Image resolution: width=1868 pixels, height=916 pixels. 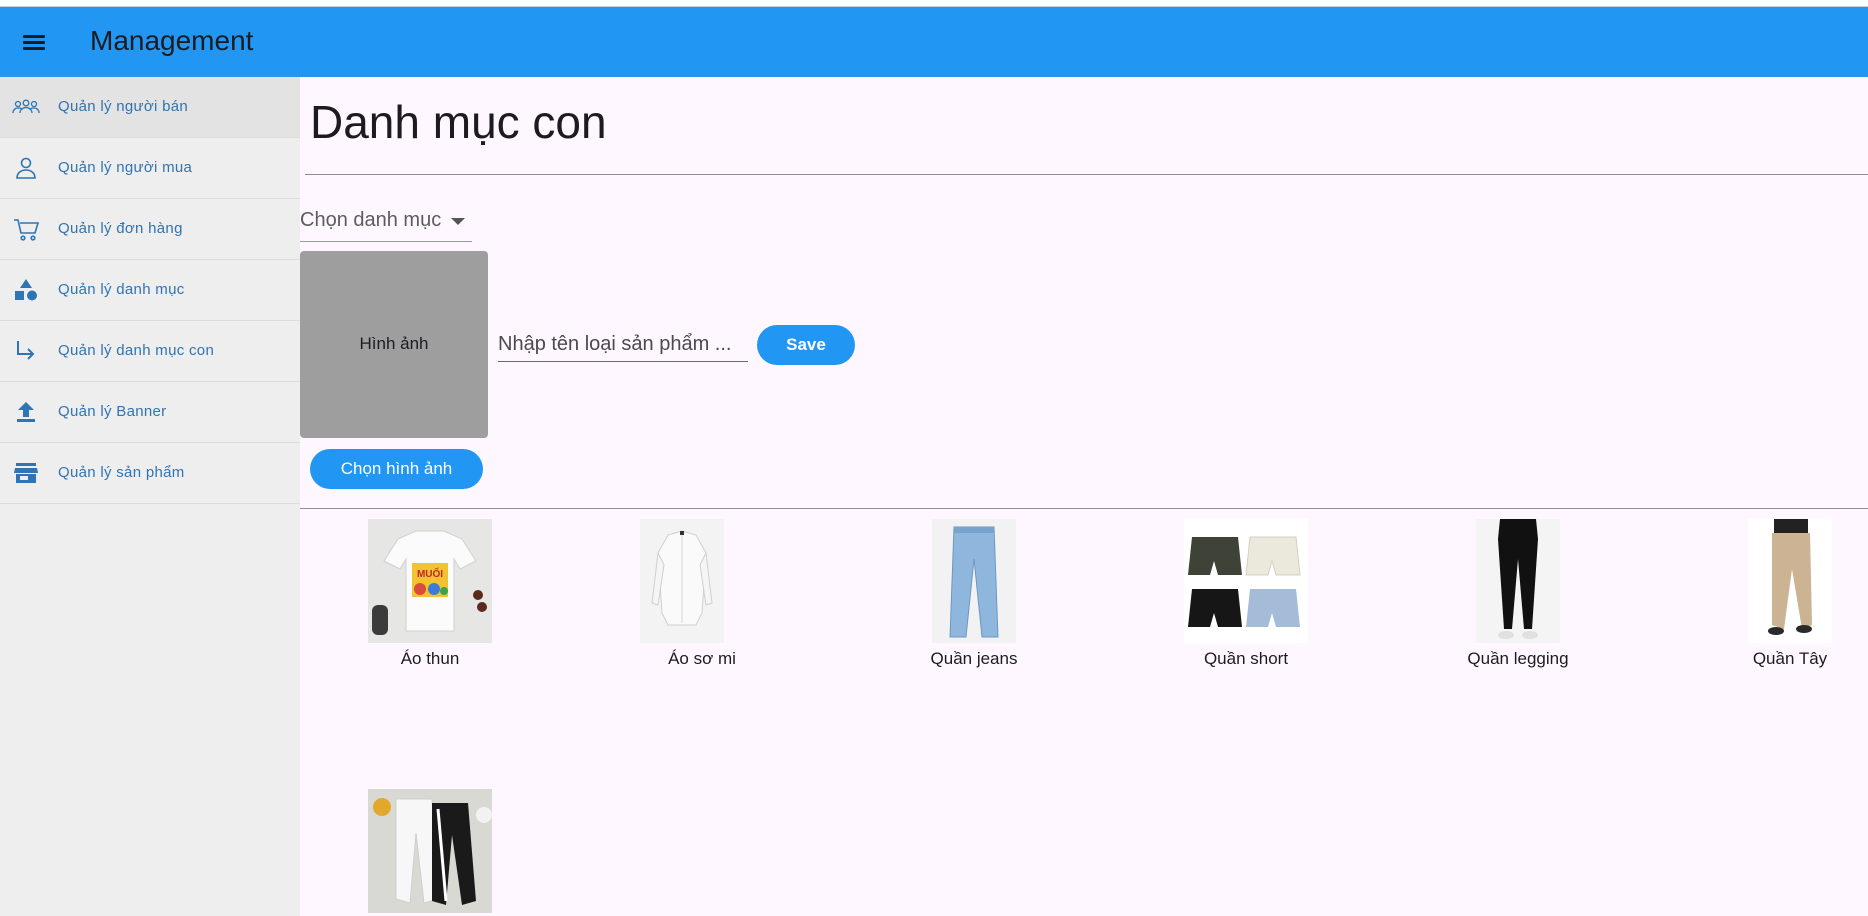 I want to click on shirt-image, so click(x=682, y=581).